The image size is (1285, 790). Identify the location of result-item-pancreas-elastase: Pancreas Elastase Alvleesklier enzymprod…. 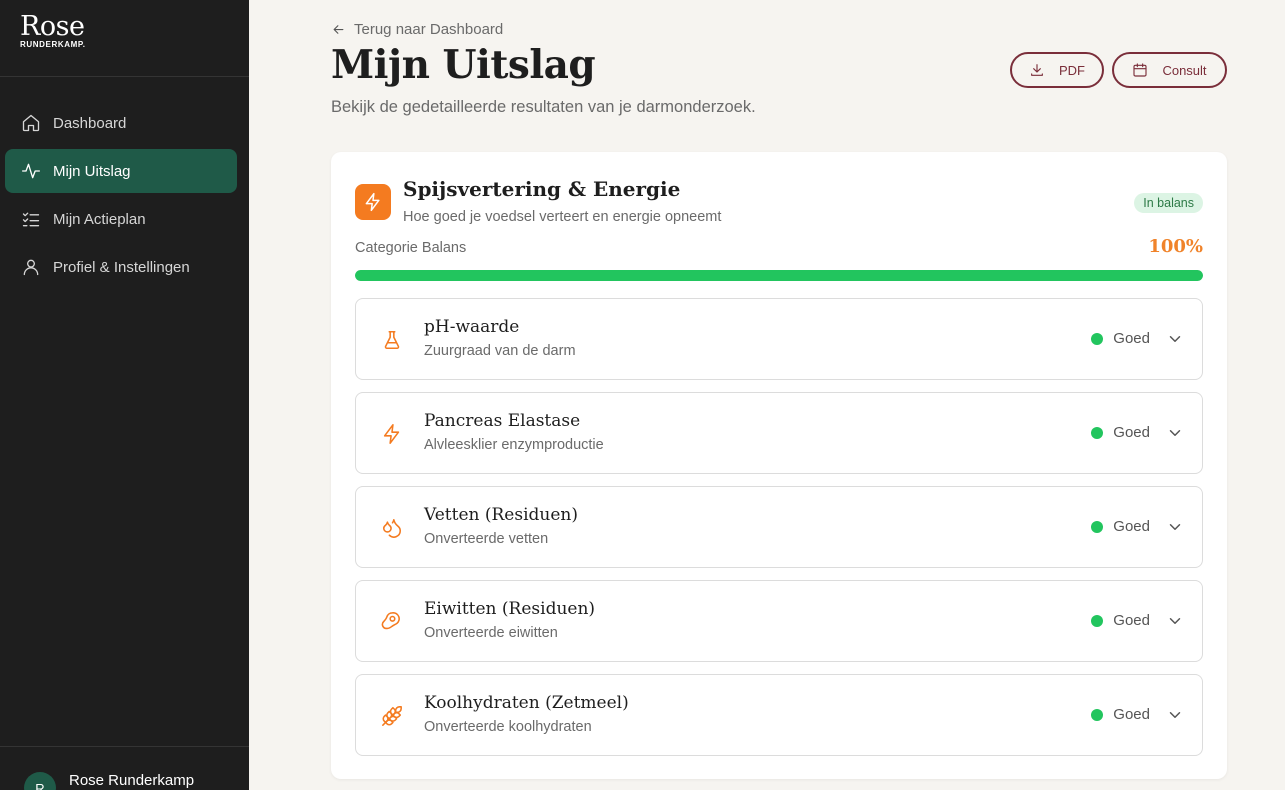
(779, 433).